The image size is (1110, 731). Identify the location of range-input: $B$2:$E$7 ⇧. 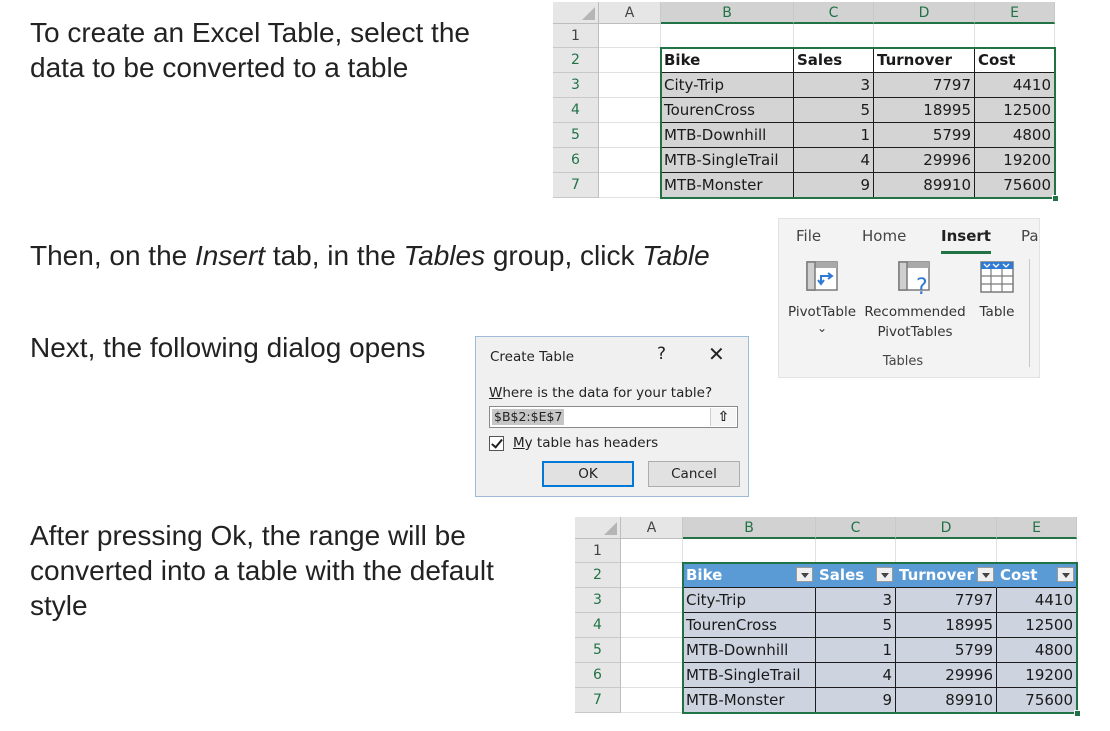
(613, 417).